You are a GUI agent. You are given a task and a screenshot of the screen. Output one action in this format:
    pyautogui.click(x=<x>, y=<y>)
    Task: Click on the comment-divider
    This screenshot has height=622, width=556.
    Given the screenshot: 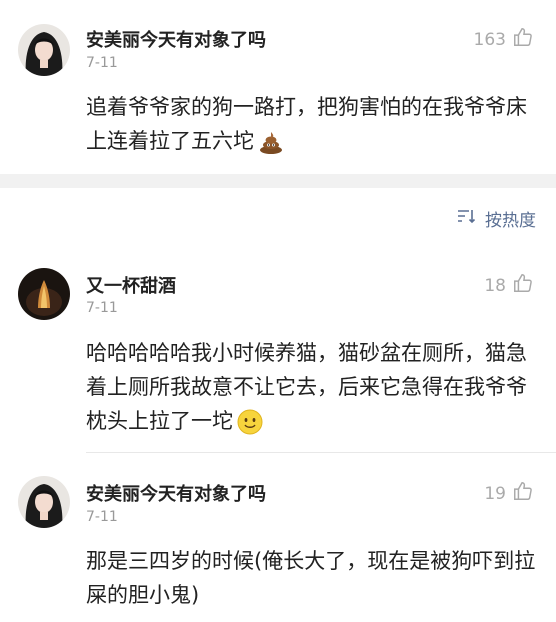 What is the action you would take?
    pyautogui.click(x=321, y=452)
    